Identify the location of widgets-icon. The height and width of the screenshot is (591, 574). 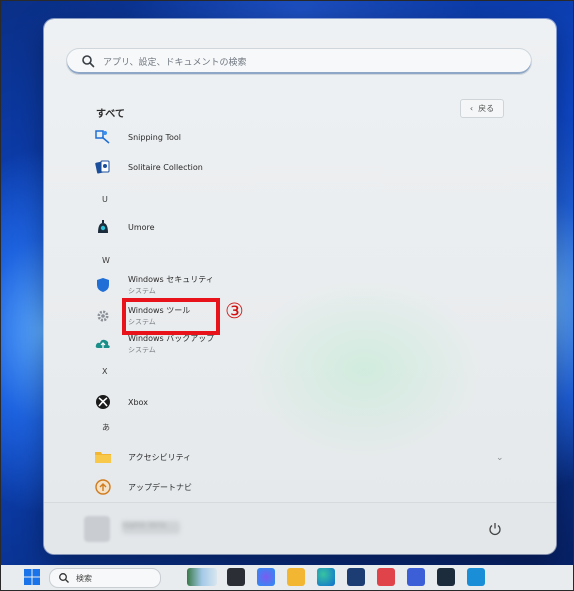
(202, 577).